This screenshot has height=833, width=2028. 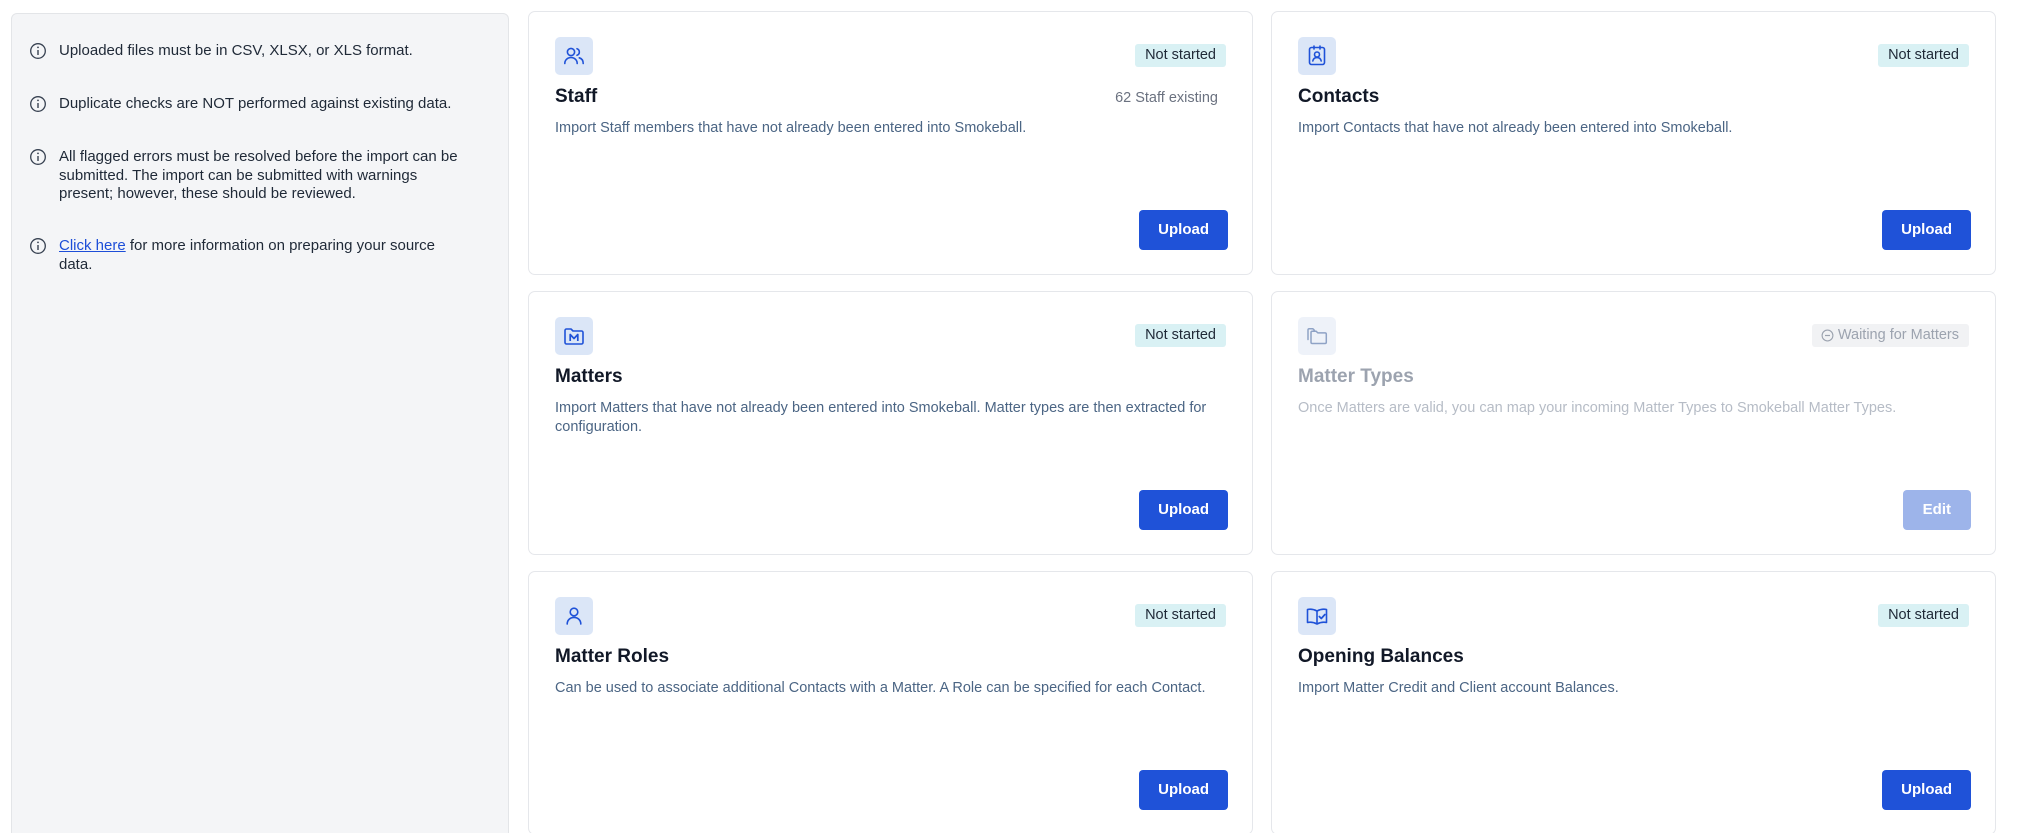 What do you see at coordinates (574, 56) in the screenshot?
I see `users-icon` at bounding box center [574, 56].